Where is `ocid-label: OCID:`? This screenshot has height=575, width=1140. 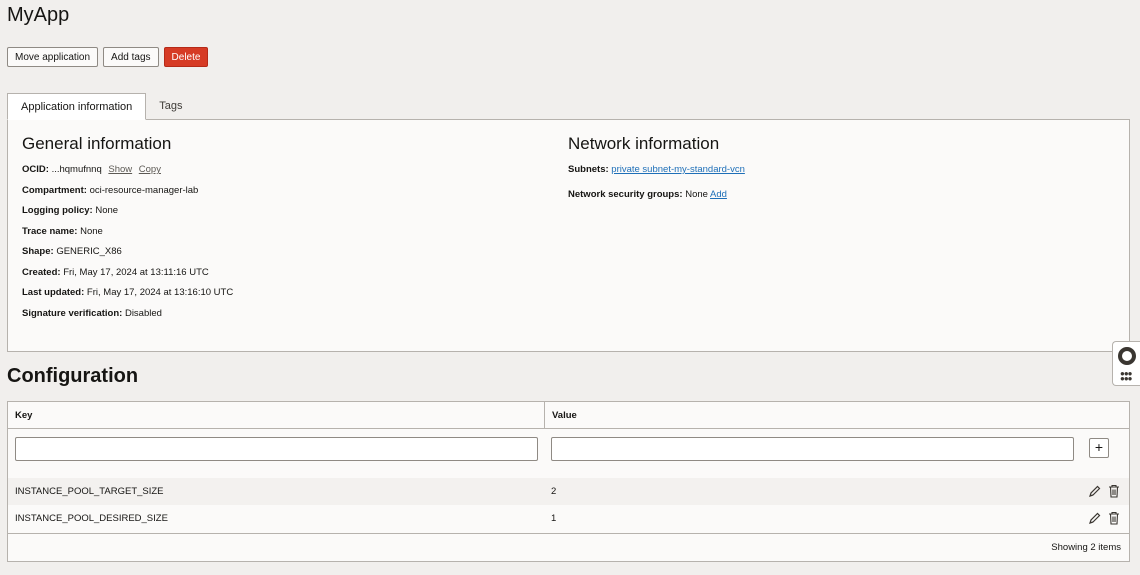
ocid-label: OCID: is located at coordinates (35, 169).